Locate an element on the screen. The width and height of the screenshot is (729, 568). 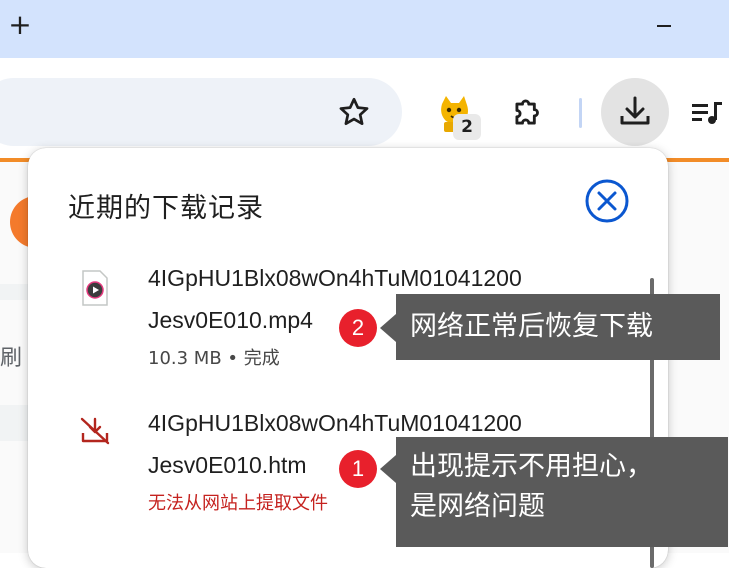
download-error-message: 无法从网站上提取文件 is located at coordinates (238, 503).